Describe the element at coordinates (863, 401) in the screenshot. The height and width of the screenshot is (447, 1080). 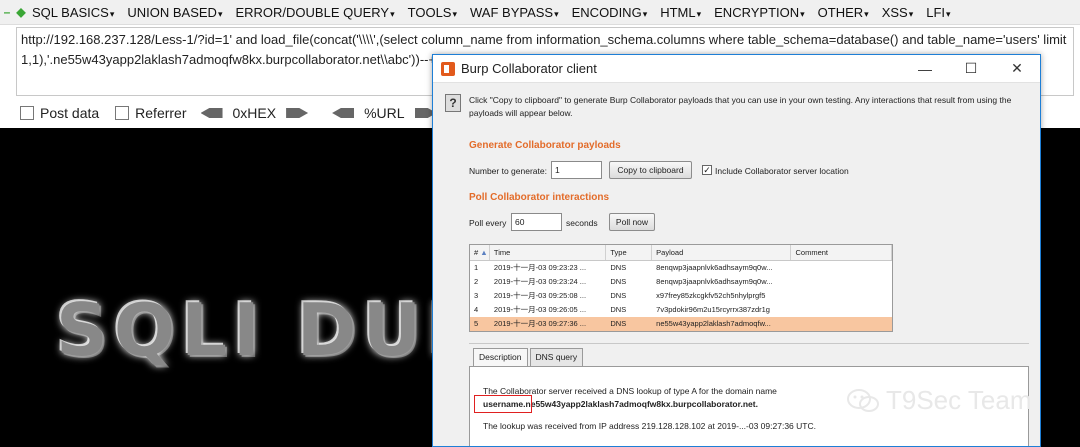
I see `wechat-icon` at that location.